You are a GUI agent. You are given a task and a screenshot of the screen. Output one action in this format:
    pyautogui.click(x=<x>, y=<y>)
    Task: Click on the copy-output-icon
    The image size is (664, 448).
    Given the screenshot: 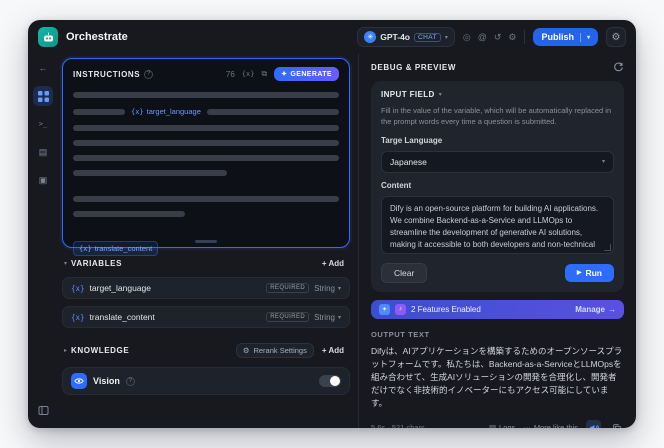 What is the action you would take?
    pyautogui.click(x=616, y=424)
    